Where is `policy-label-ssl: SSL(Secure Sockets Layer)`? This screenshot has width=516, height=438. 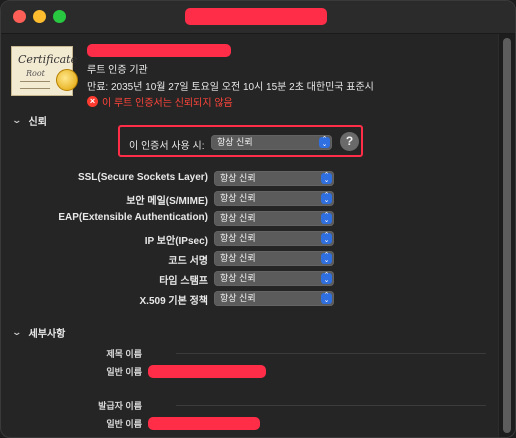
policy-label-ssl: SSL(Secure Sockets Layer) is located at coordinates (142, 177).